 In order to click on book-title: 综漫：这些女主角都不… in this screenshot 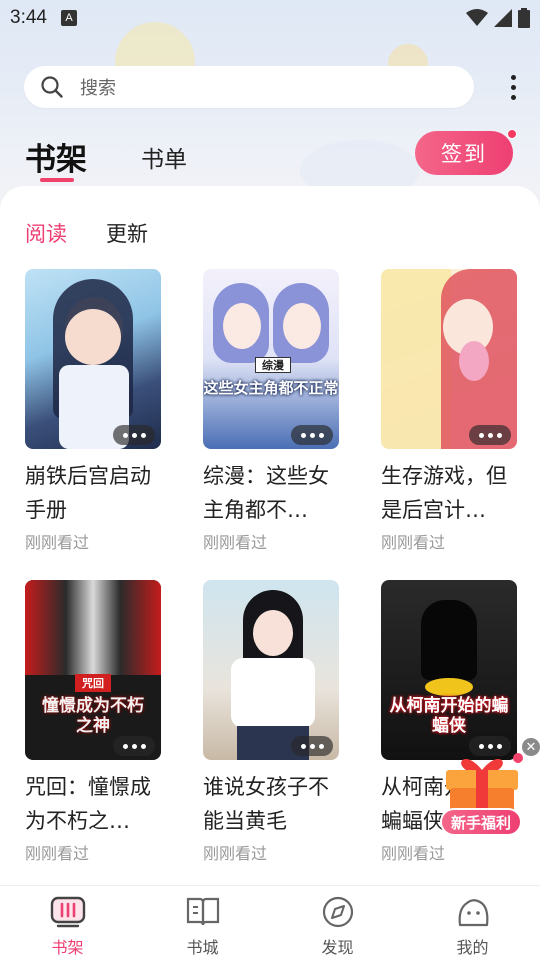, I will do `click(266, 493)`.